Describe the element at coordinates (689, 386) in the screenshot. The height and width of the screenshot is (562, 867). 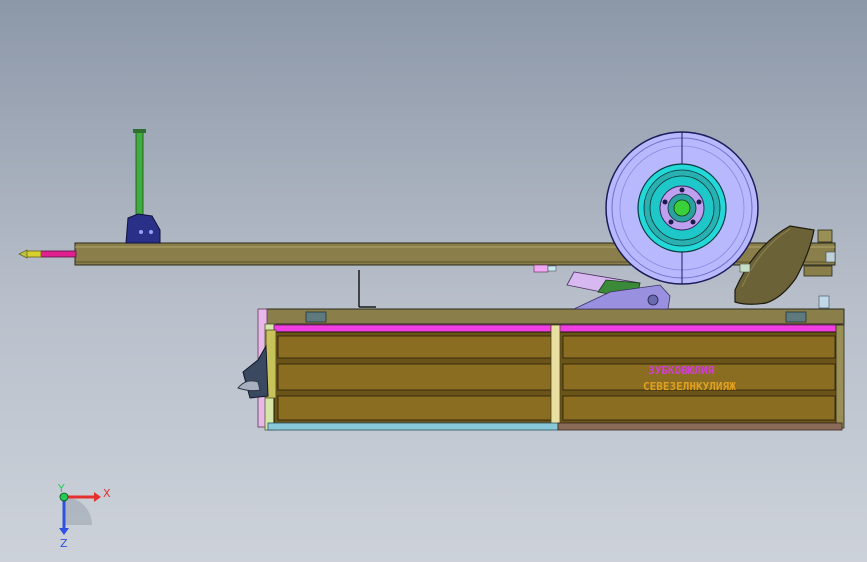
I see `box-label-bottom: СЕВЕЗЕЛНКУЛИЯЖ` at that location.